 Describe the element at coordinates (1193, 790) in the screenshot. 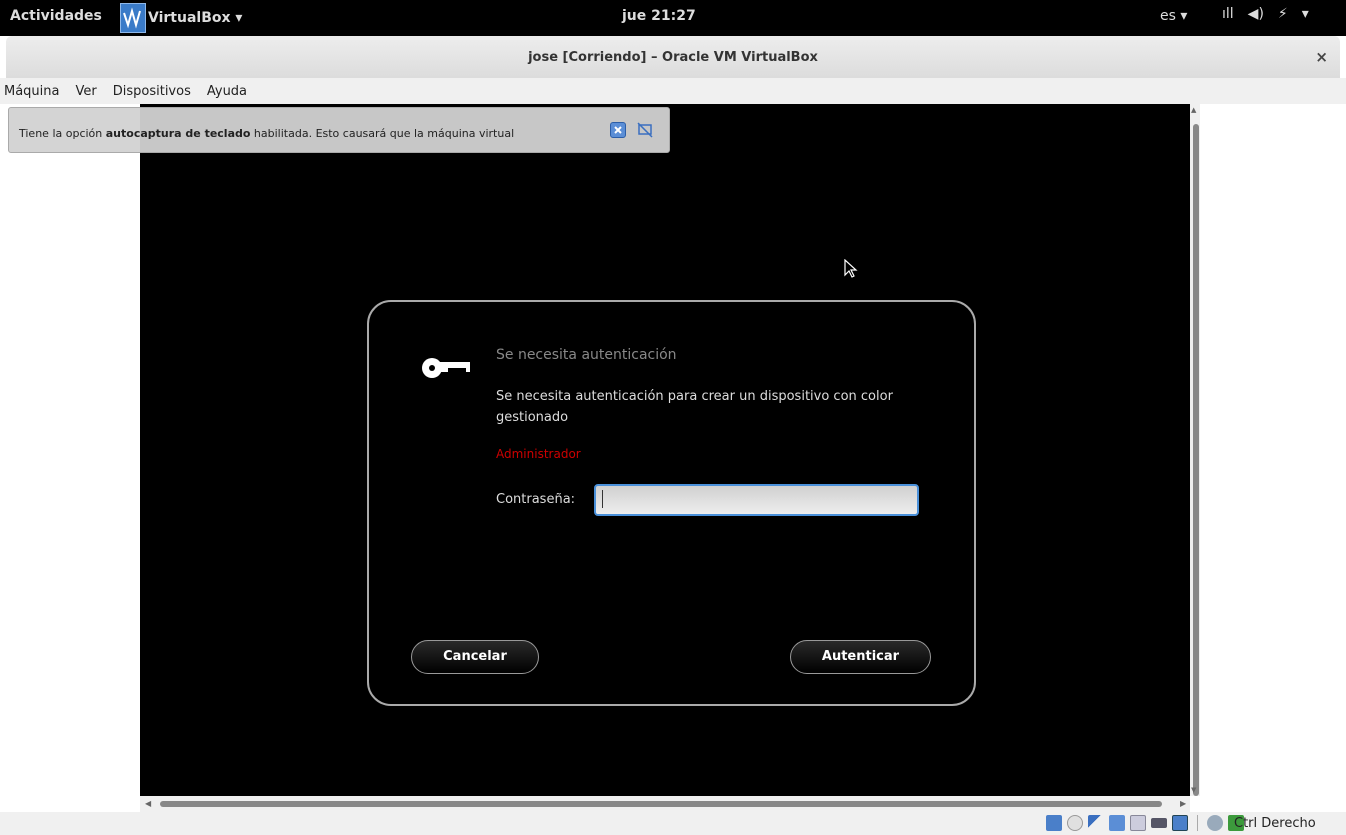

I see `scroll-down-arrow-icon: ▼` at that location.